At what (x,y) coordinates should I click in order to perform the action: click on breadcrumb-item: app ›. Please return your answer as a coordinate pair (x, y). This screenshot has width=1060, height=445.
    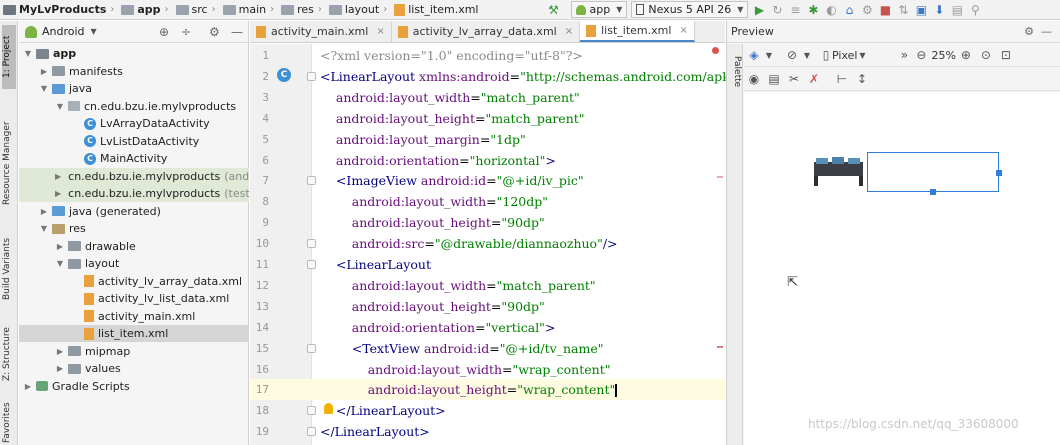
    Looking at the image, I should click on (145, 10).